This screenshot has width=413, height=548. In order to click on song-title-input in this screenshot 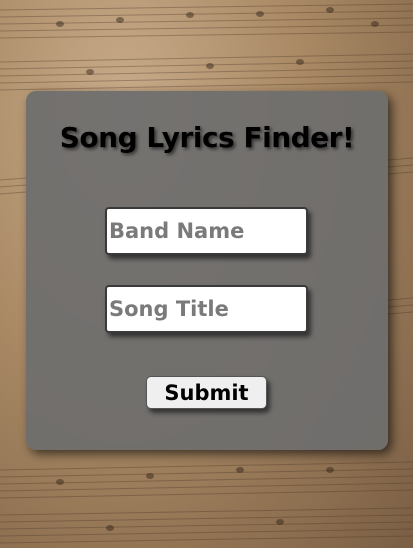, I will do `click(206, 309)`.